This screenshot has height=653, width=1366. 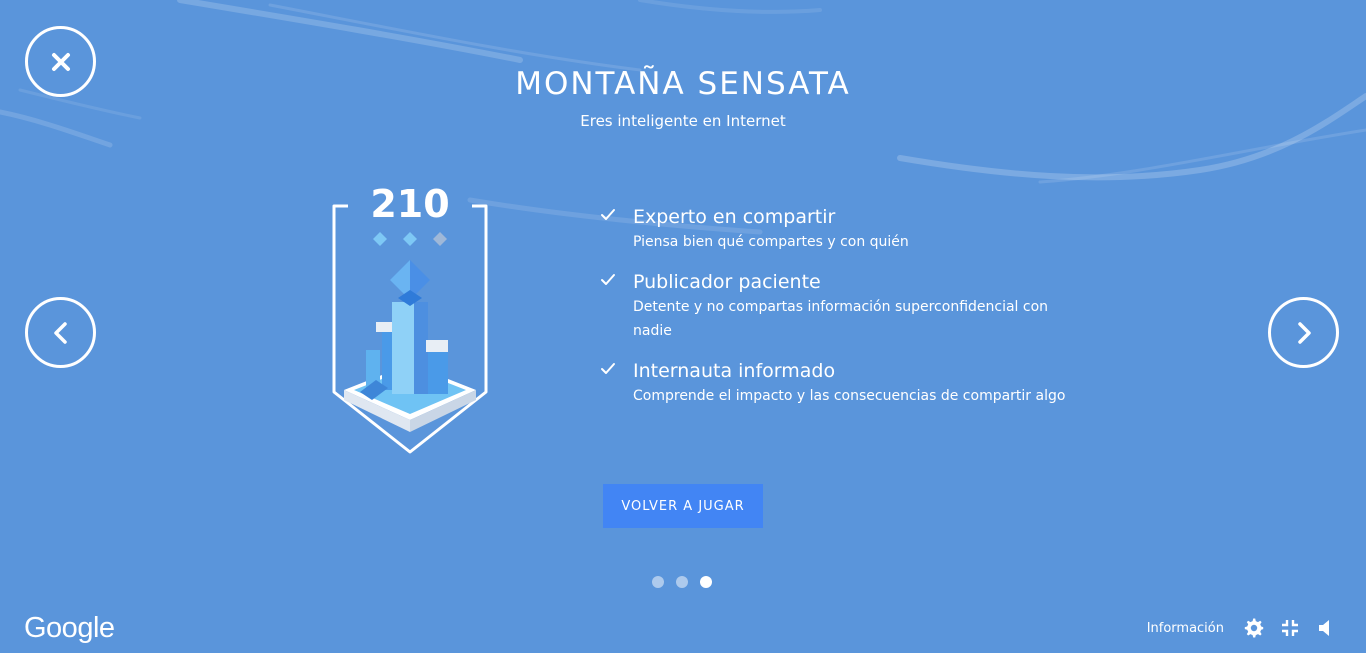 I want to click on footer-controls: Información, so click(x=1241, y=628).